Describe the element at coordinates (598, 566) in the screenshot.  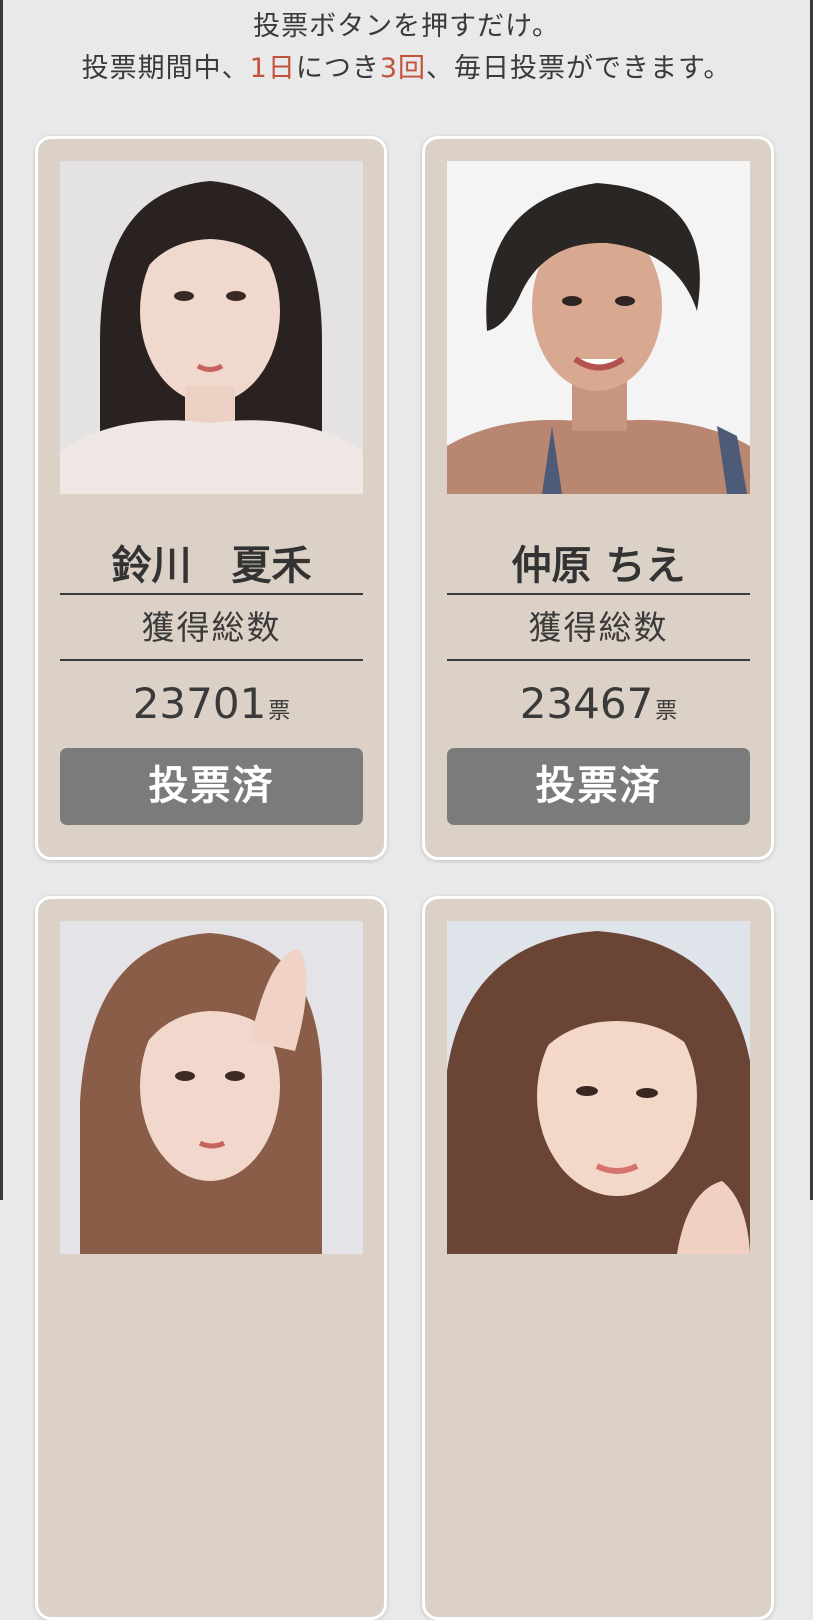
I see `candidate-name: 仲原 ちえ` at that location.